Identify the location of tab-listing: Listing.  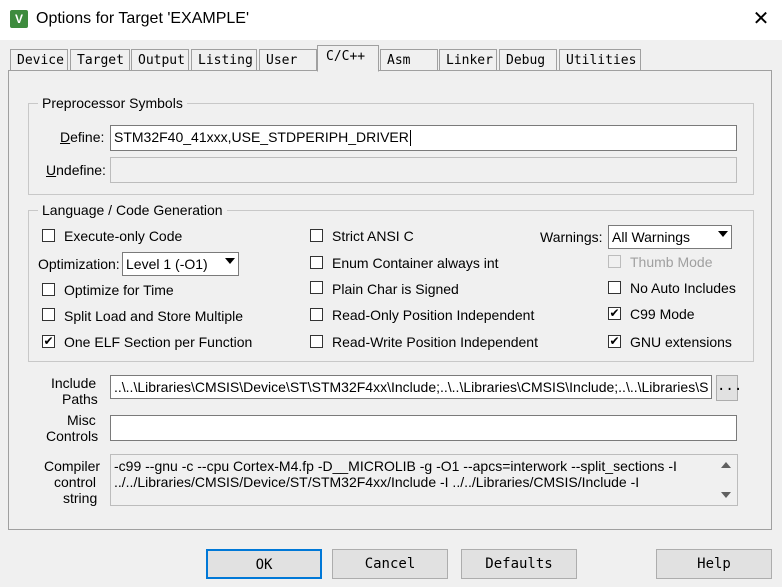
(224, 59).